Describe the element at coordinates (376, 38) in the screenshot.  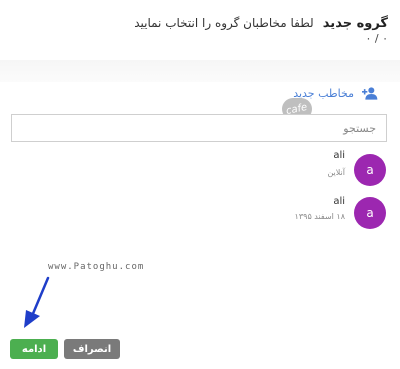
I see `selection-counter: ۰ / ۰` at that location.